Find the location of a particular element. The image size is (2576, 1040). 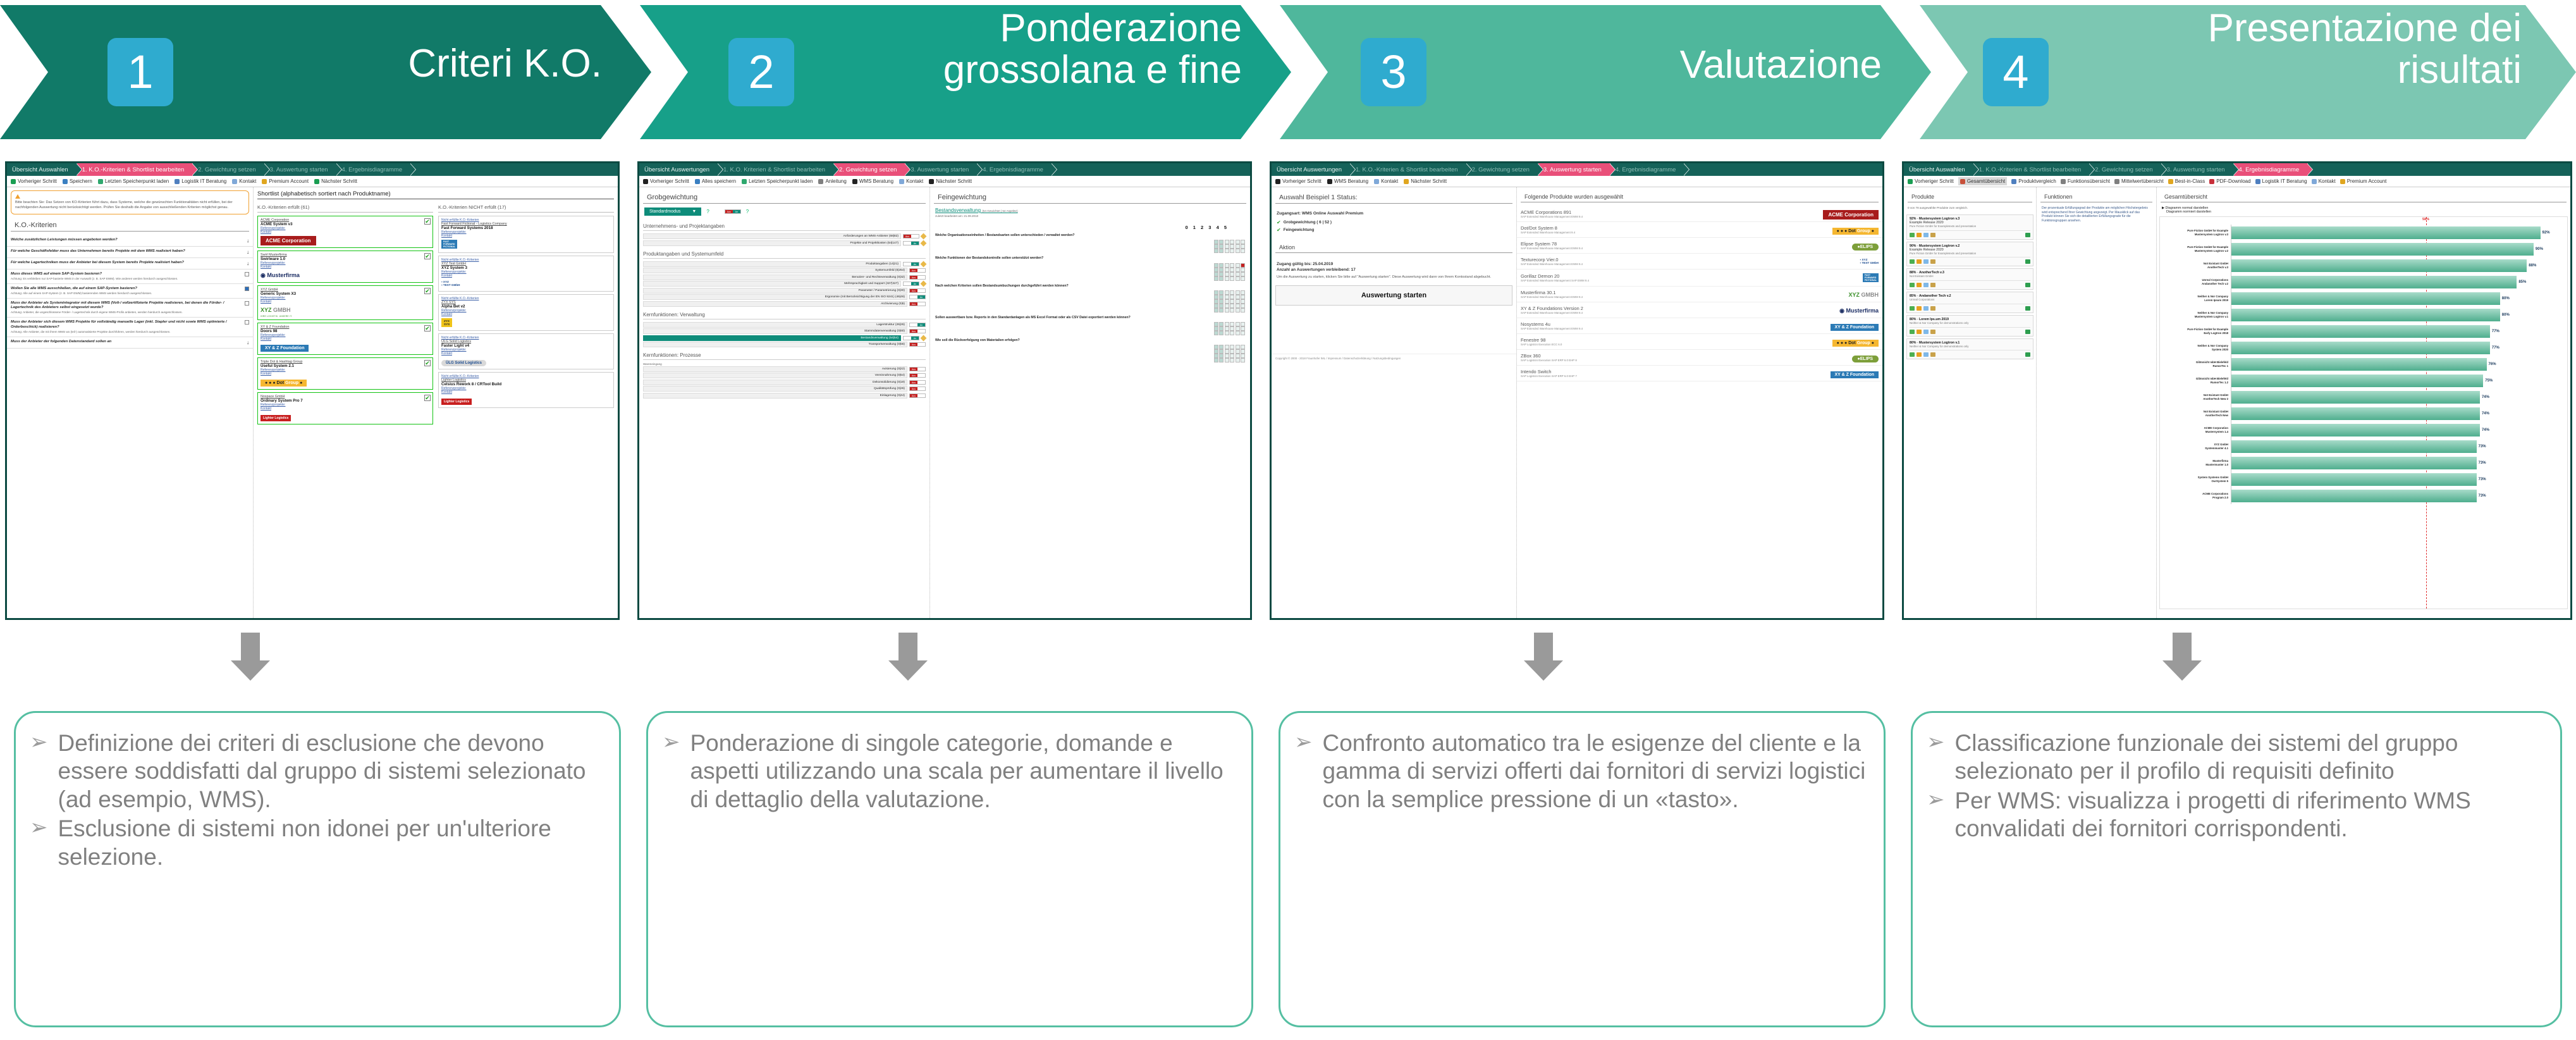

toolbar-item: Funktionsübersicht is located at coordinates (2085, 181).